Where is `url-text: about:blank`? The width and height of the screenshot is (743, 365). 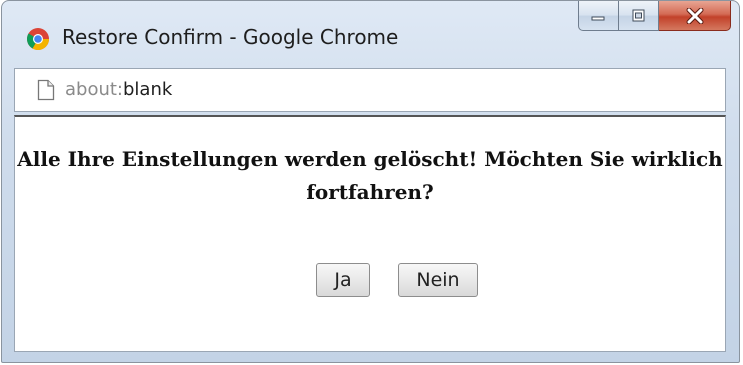
url-text: about:blank is located at coordinates (118, 89).